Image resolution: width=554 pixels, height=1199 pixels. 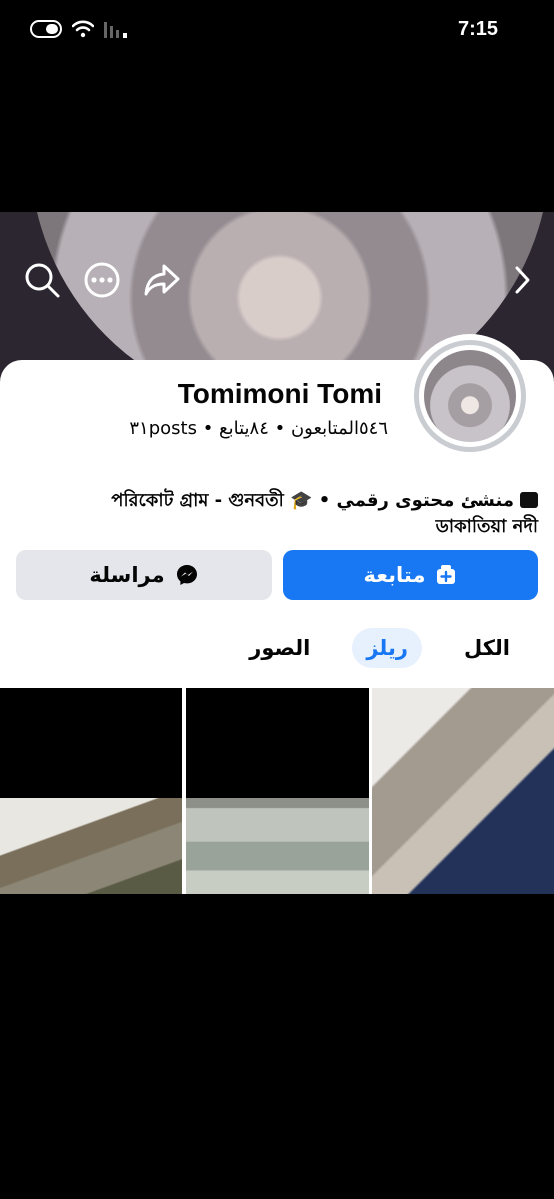 What do you see at coordinates (522, 280) in the screenshot?
I see `chevron-right-icon` at bounding box center [522, 280].